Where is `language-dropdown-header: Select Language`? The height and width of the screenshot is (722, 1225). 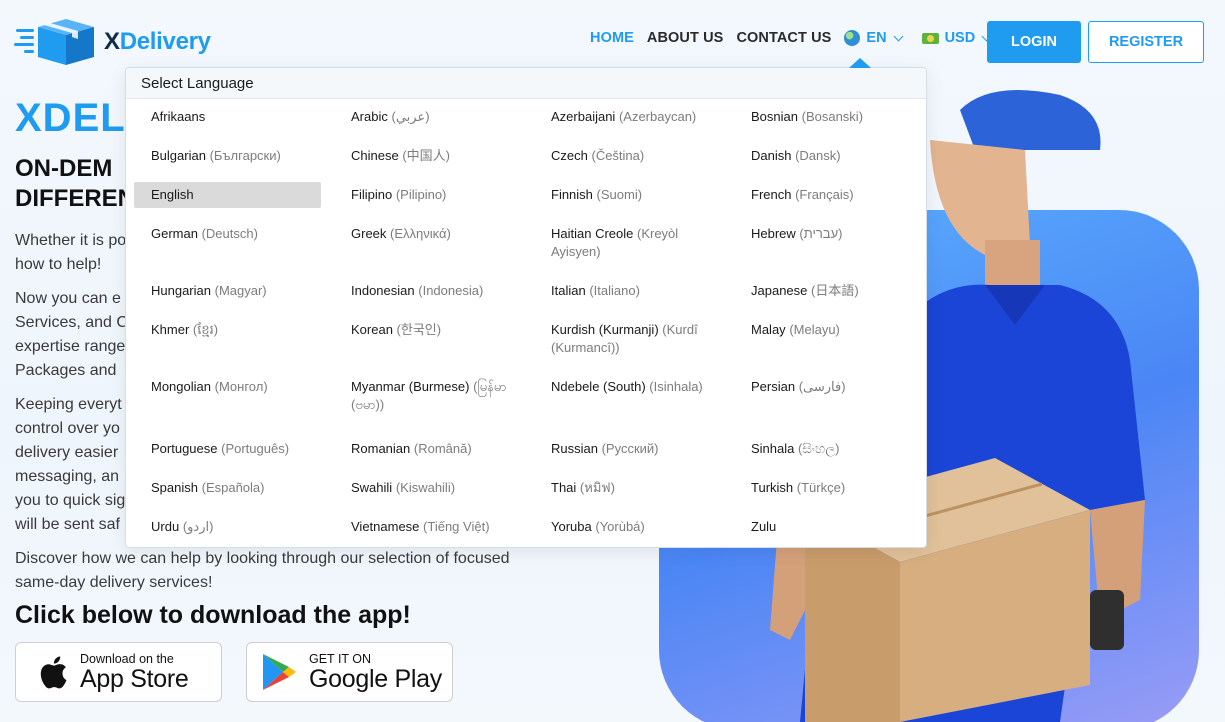 language-dropdown-header: Select Language is located at coordinates (526, 83).